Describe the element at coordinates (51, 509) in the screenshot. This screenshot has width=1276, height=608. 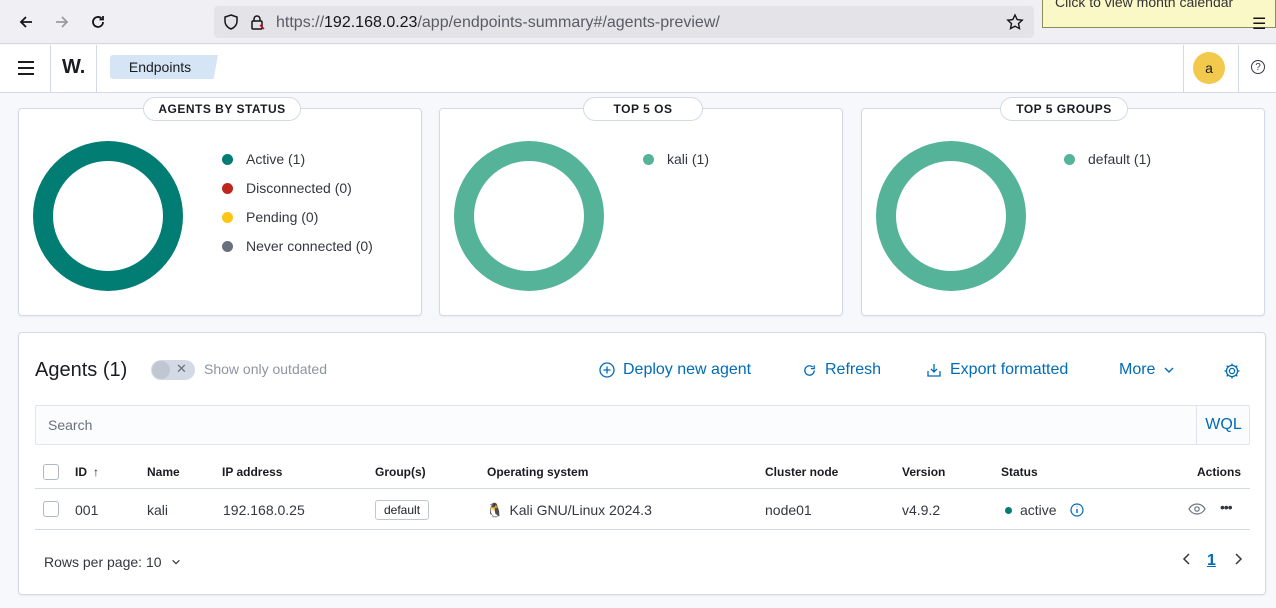
I see `row-checkbox` at that location.